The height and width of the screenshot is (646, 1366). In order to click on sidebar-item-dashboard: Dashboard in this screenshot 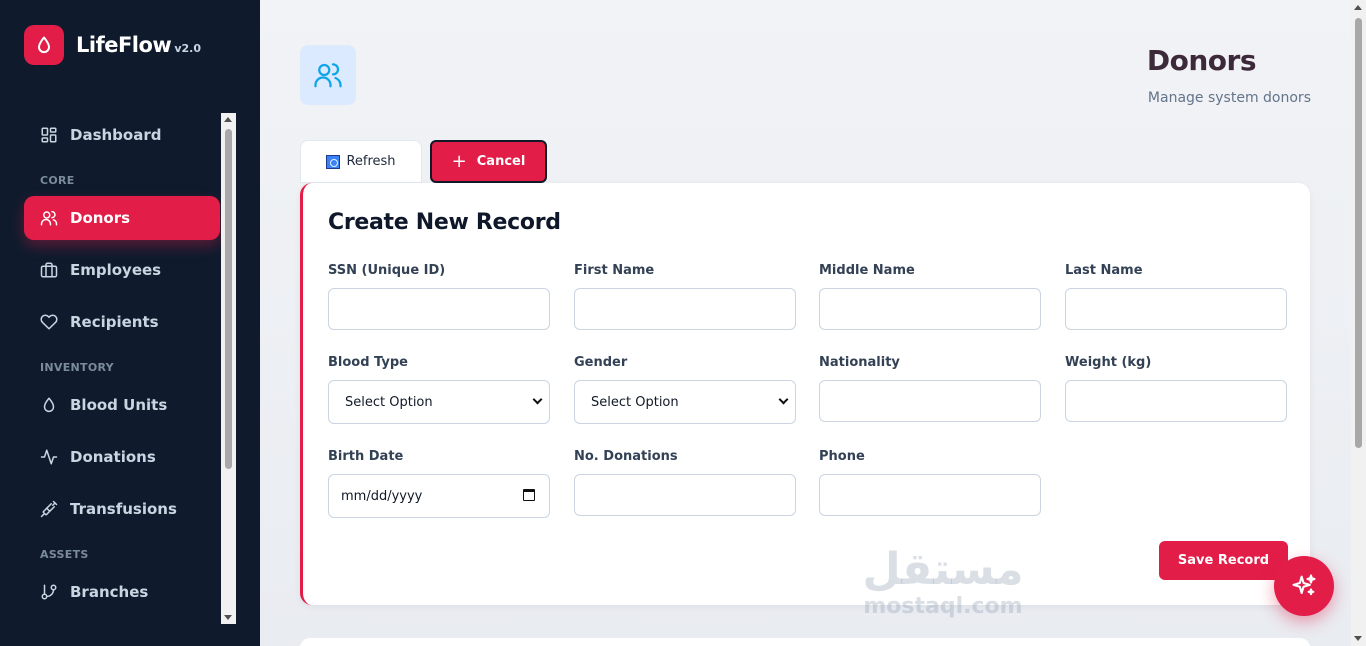, I will do `click(122, 135)`.